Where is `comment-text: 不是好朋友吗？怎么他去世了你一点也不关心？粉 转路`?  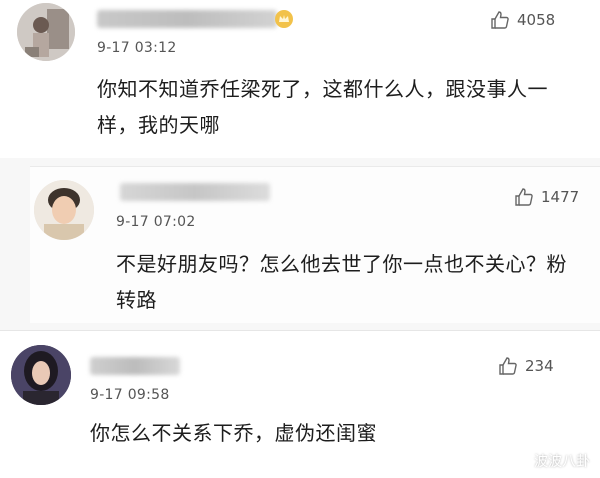
comment-text: 不是好朋友吗？怎么他去世了你一点也不关心？粉 转路 is located at coordinates (356, 282).